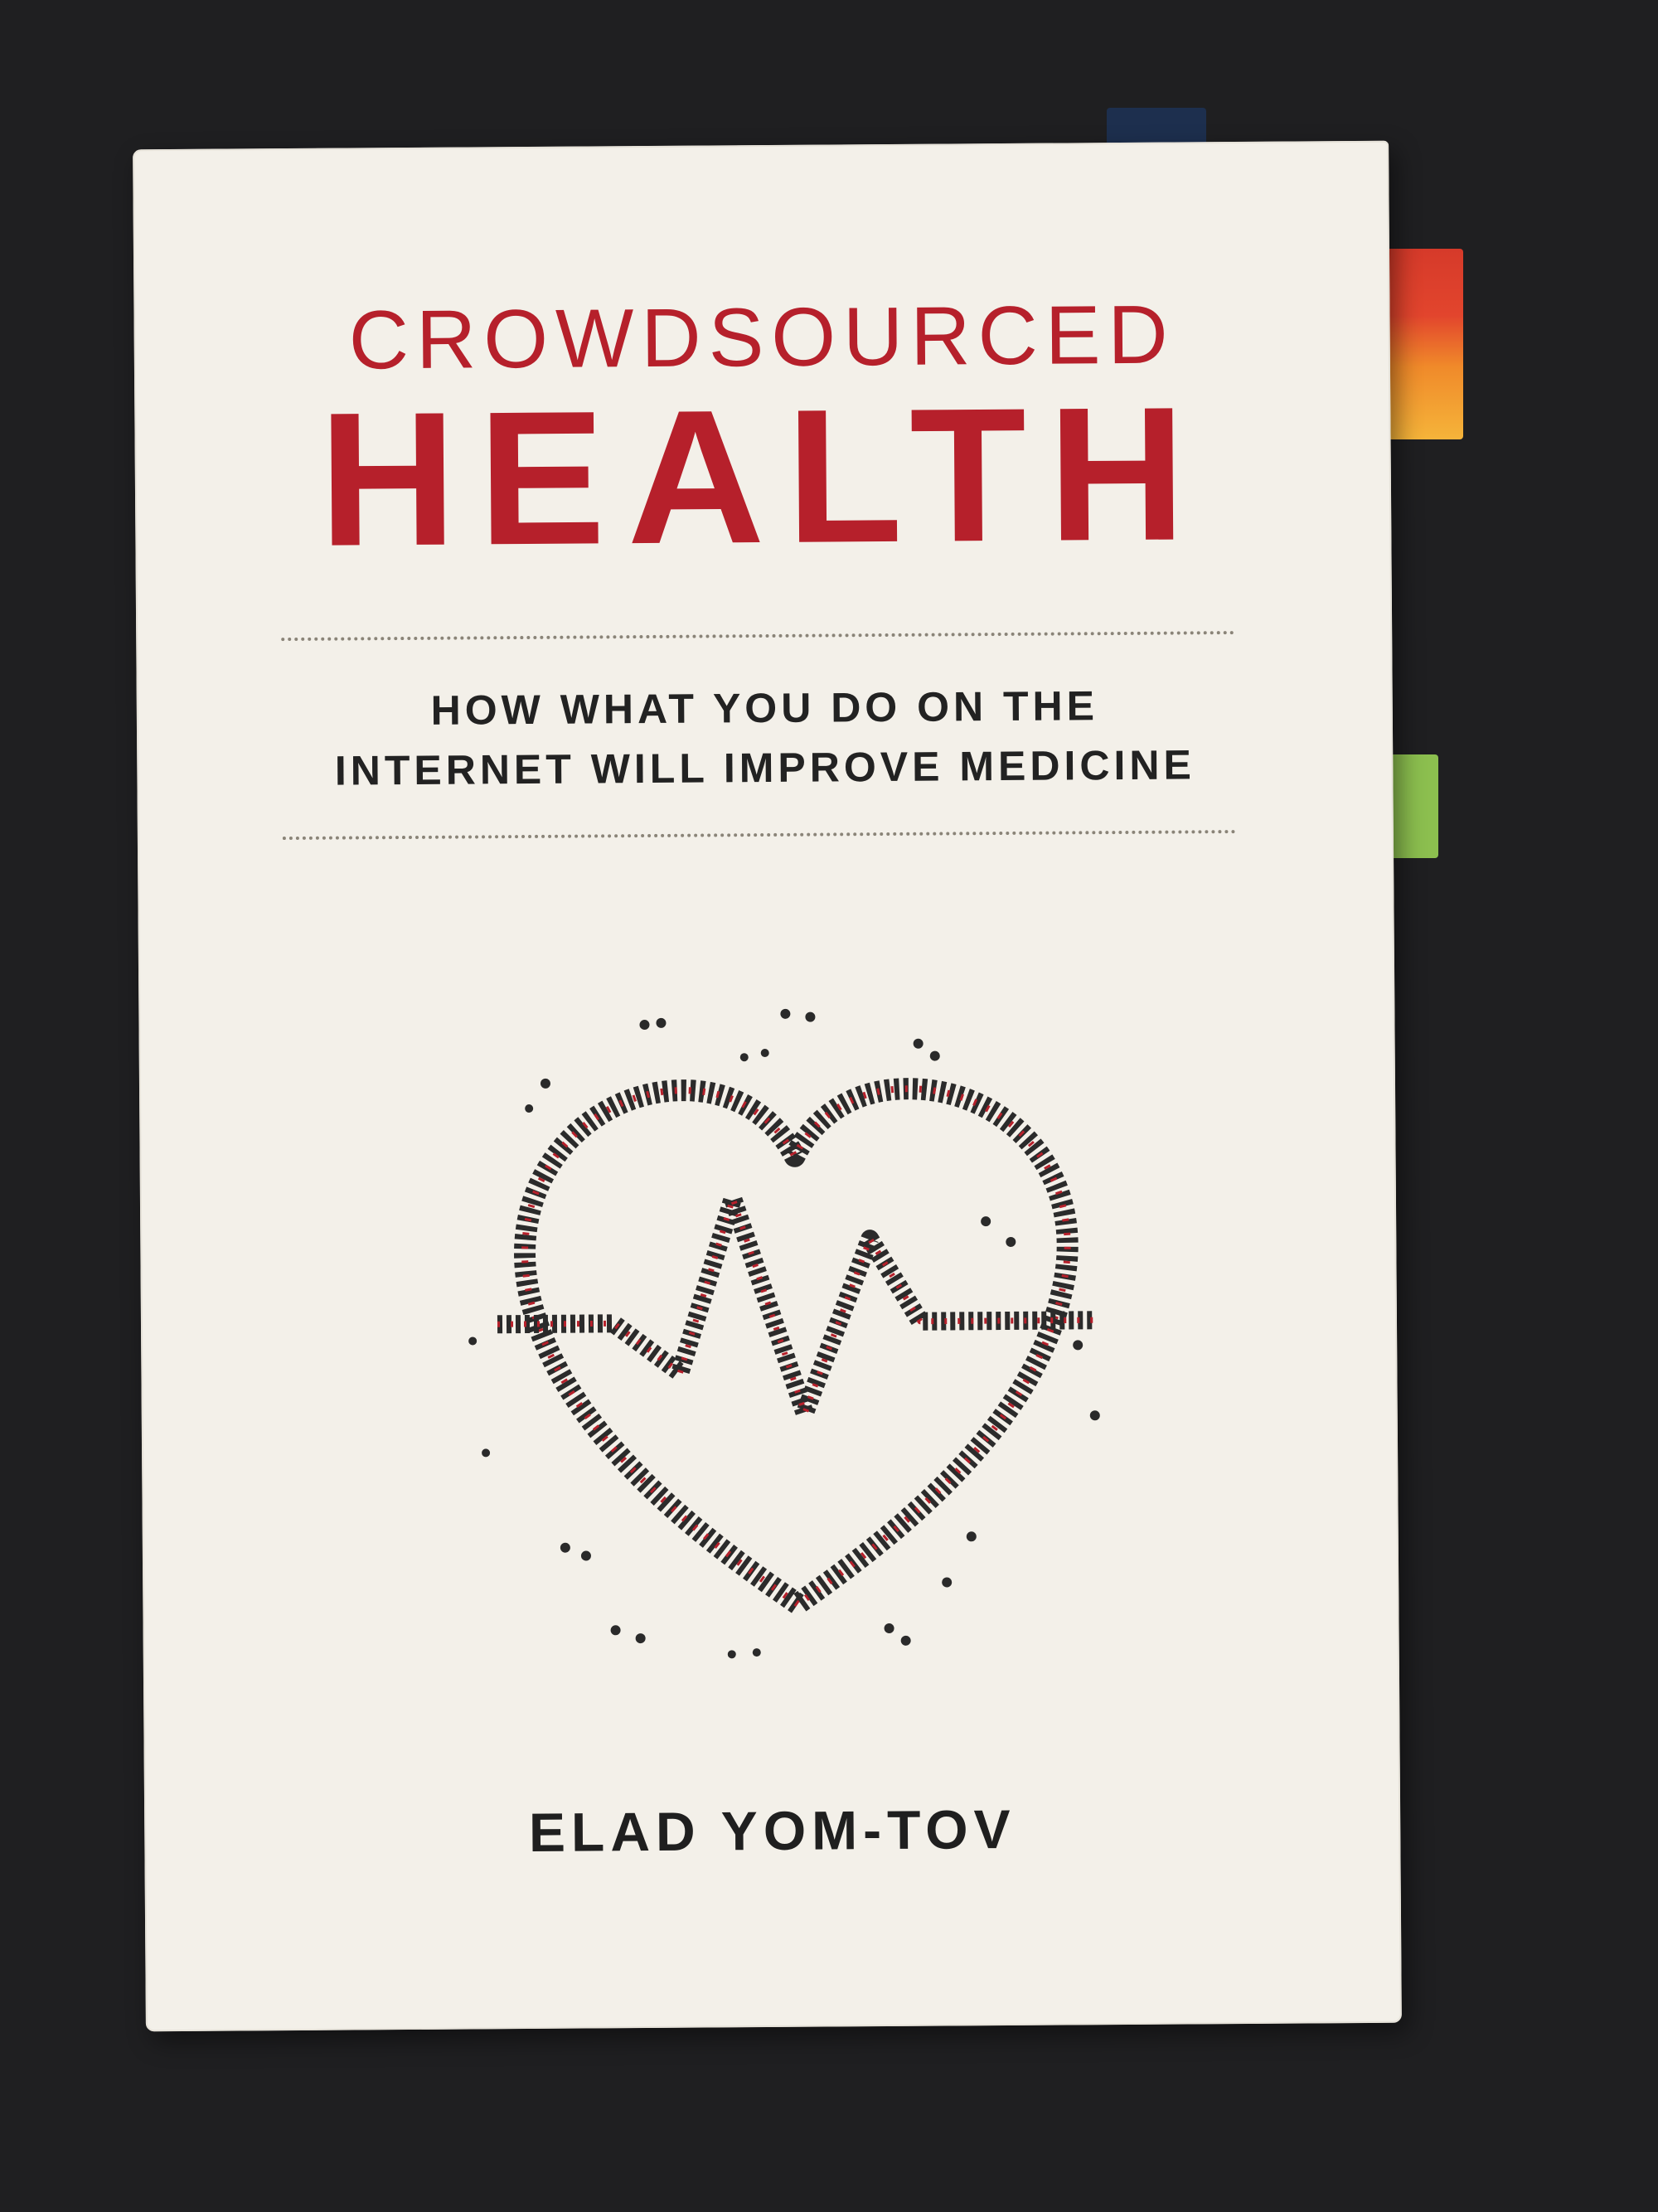 This screenshot has height=2212, width=1658. Describe the element at coordinates (796, 1306) in the screenshot. I see `heartbeat-line` at that location.